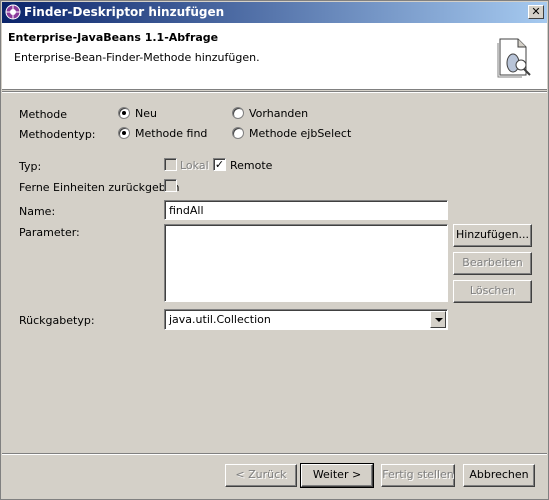 The width and height of the screenshot is (549, 500). Describe the element at coordinates (492, 263) in the screenshot. I see `edit-parameter-button: Bearbeiten` at that location.